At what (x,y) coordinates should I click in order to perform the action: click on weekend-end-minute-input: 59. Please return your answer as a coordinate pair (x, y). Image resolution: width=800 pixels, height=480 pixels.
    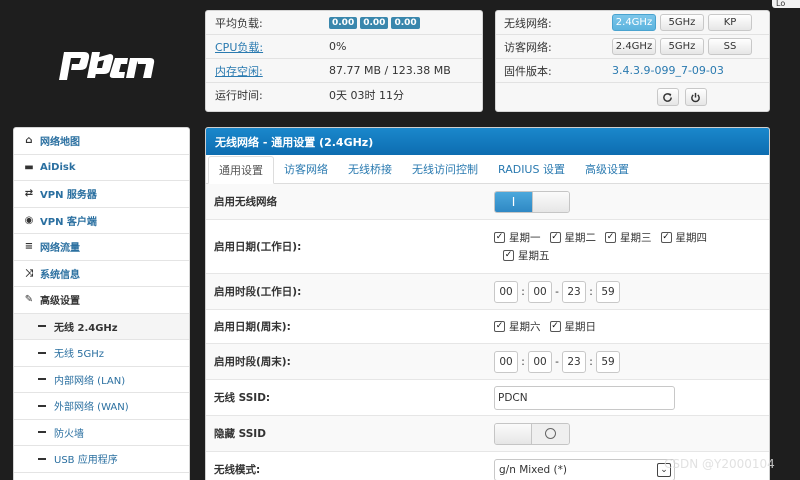
    Looking at the image, I should click on (608, 361).